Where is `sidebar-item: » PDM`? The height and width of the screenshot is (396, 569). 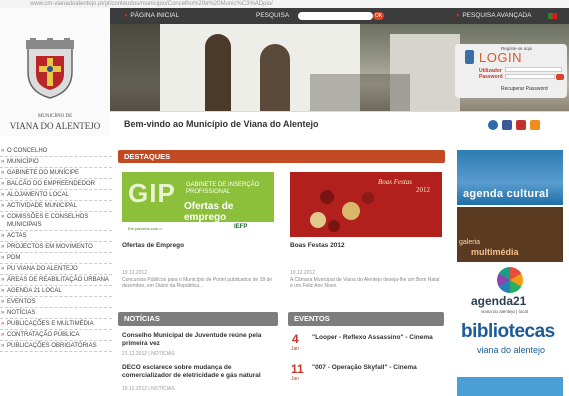 sidebar-item: » PDM is located at coordinates (56, 258).